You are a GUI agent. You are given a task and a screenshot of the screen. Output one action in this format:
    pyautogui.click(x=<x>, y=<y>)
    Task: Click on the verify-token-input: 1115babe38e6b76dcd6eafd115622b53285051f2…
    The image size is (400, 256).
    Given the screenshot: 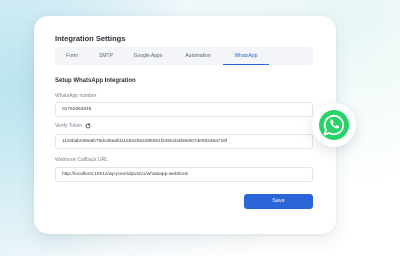 What is the action you would take?
    pyautogui.click(x=184, y=141)
    